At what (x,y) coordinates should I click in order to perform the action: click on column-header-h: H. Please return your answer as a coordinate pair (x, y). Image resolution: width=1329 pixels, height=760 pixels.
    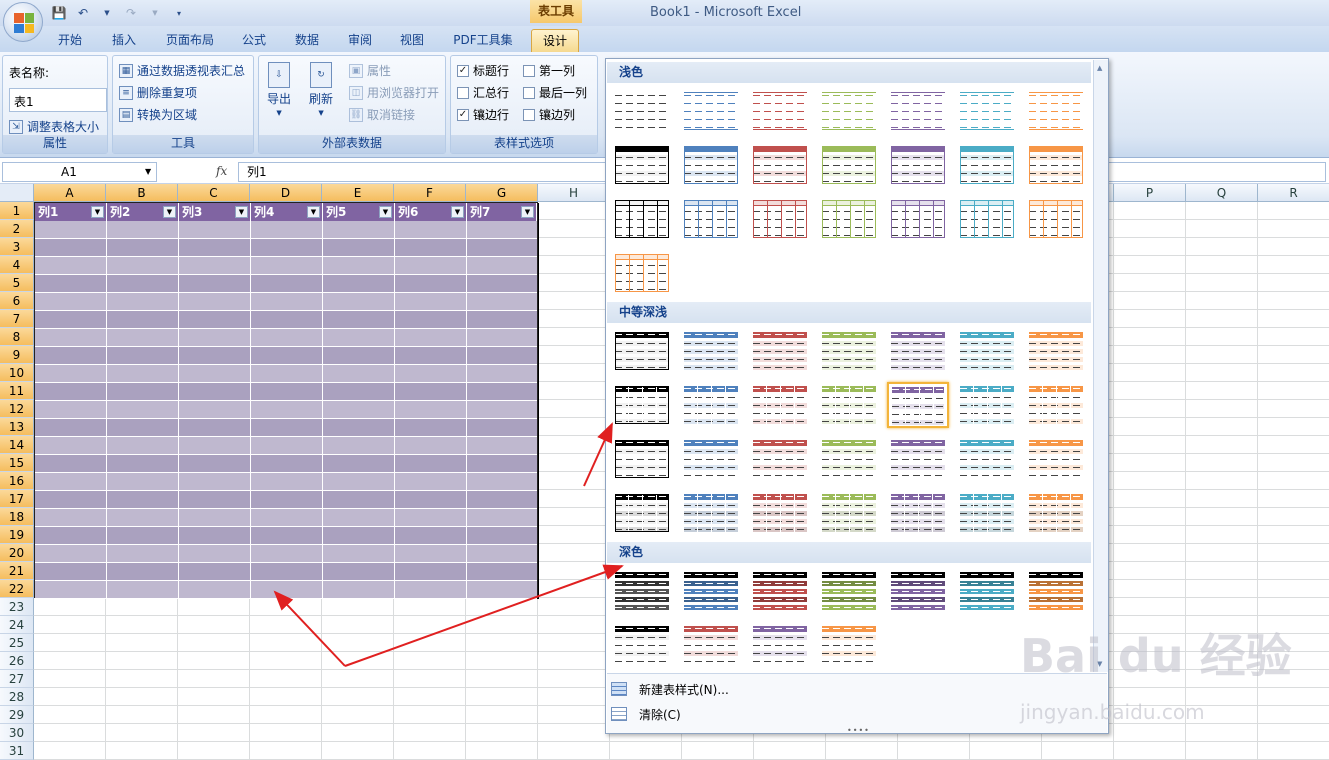
    Looking at the image, I should click on (574, 193).